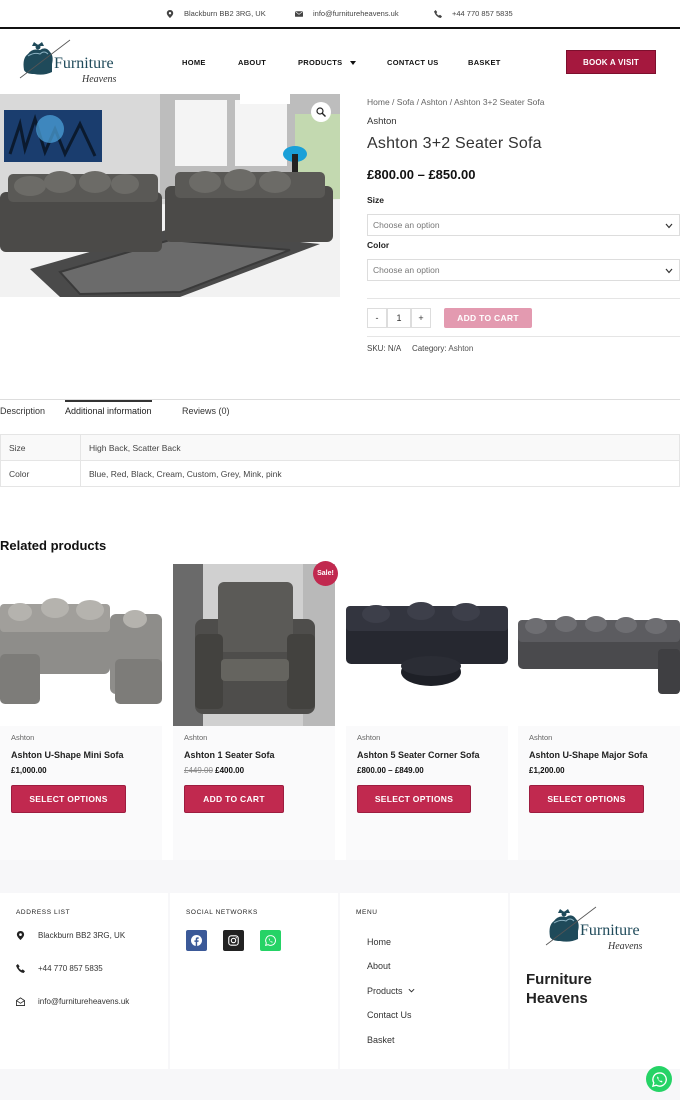  Describe the element at coordinates (434, 102) in the screenshot. I see `breadcrumb-ashton: Ashton` at that location.